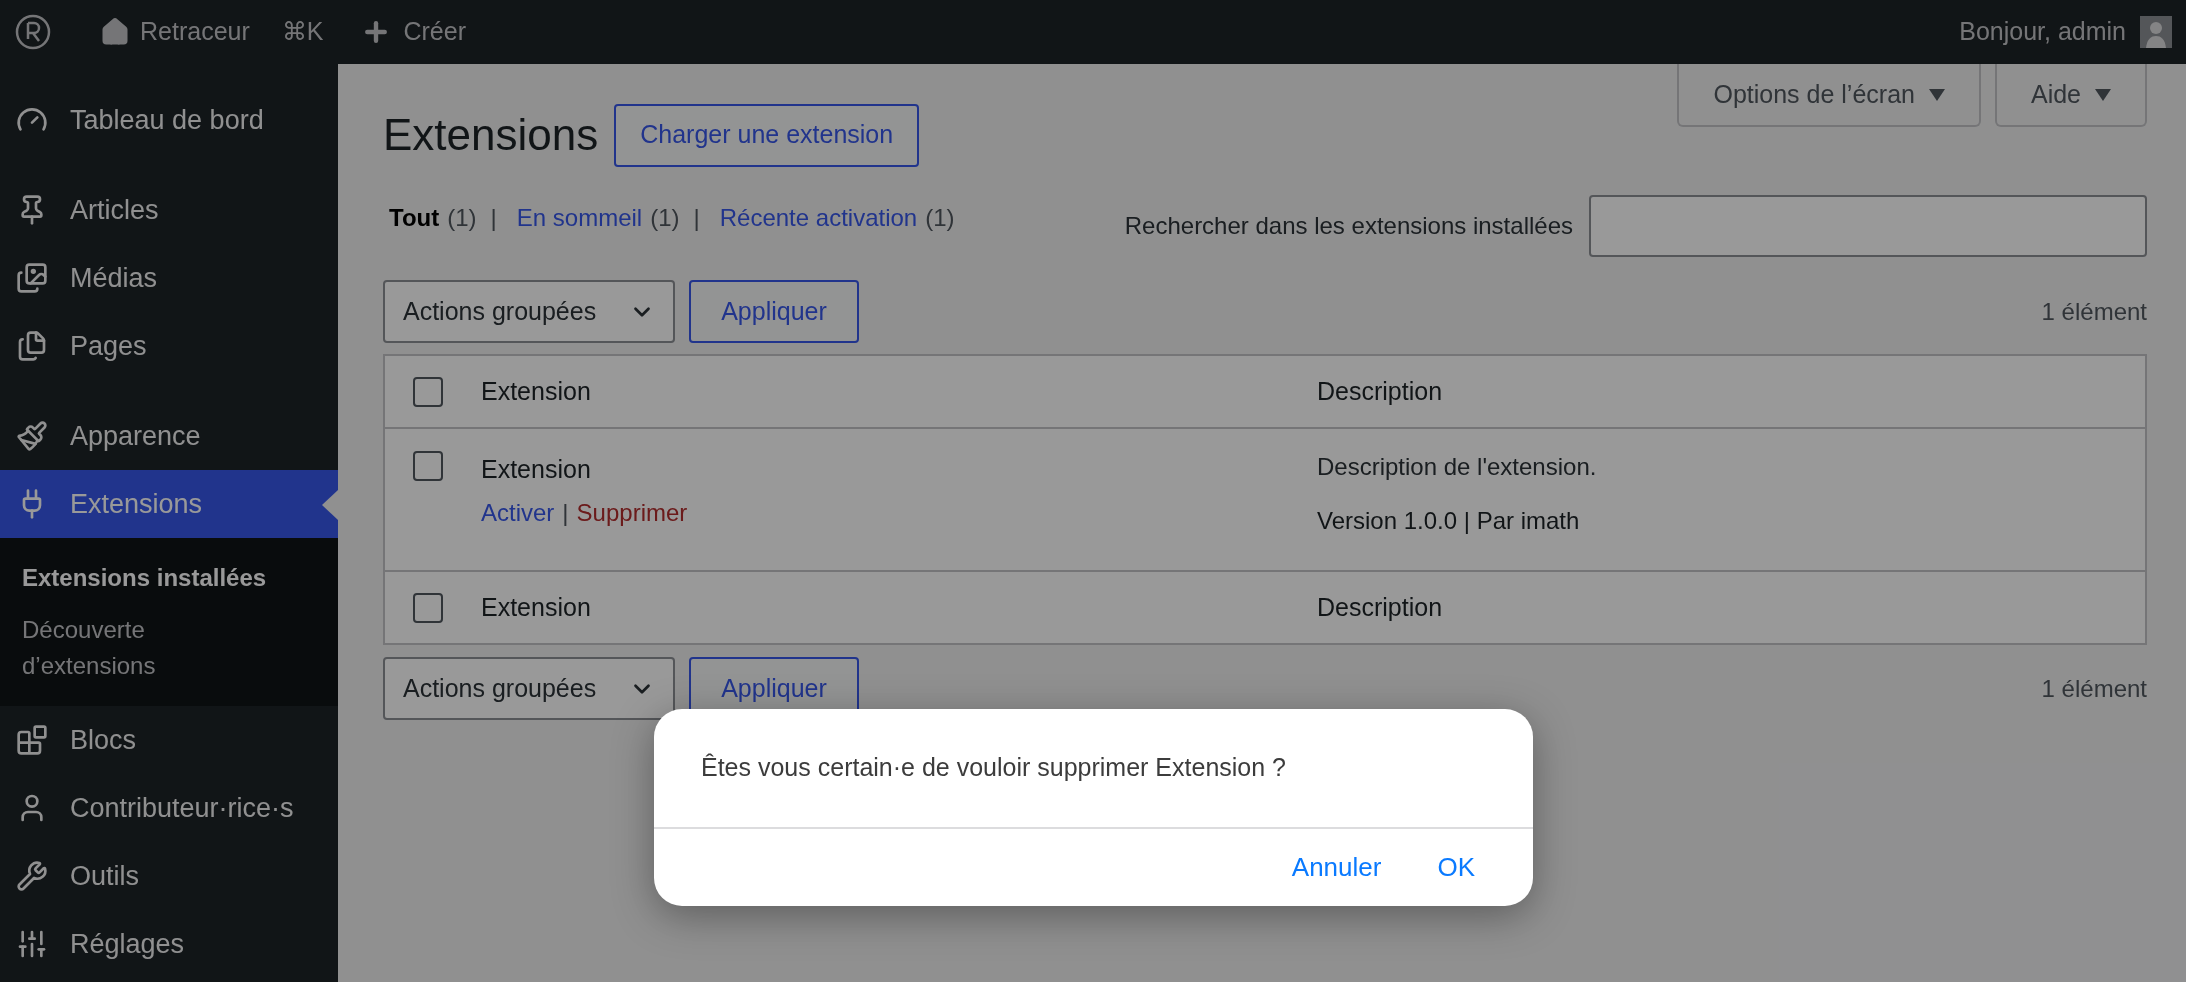  Describe the element at coordinates (115, 32) in the screenshot. I see `home-icon` at that location.